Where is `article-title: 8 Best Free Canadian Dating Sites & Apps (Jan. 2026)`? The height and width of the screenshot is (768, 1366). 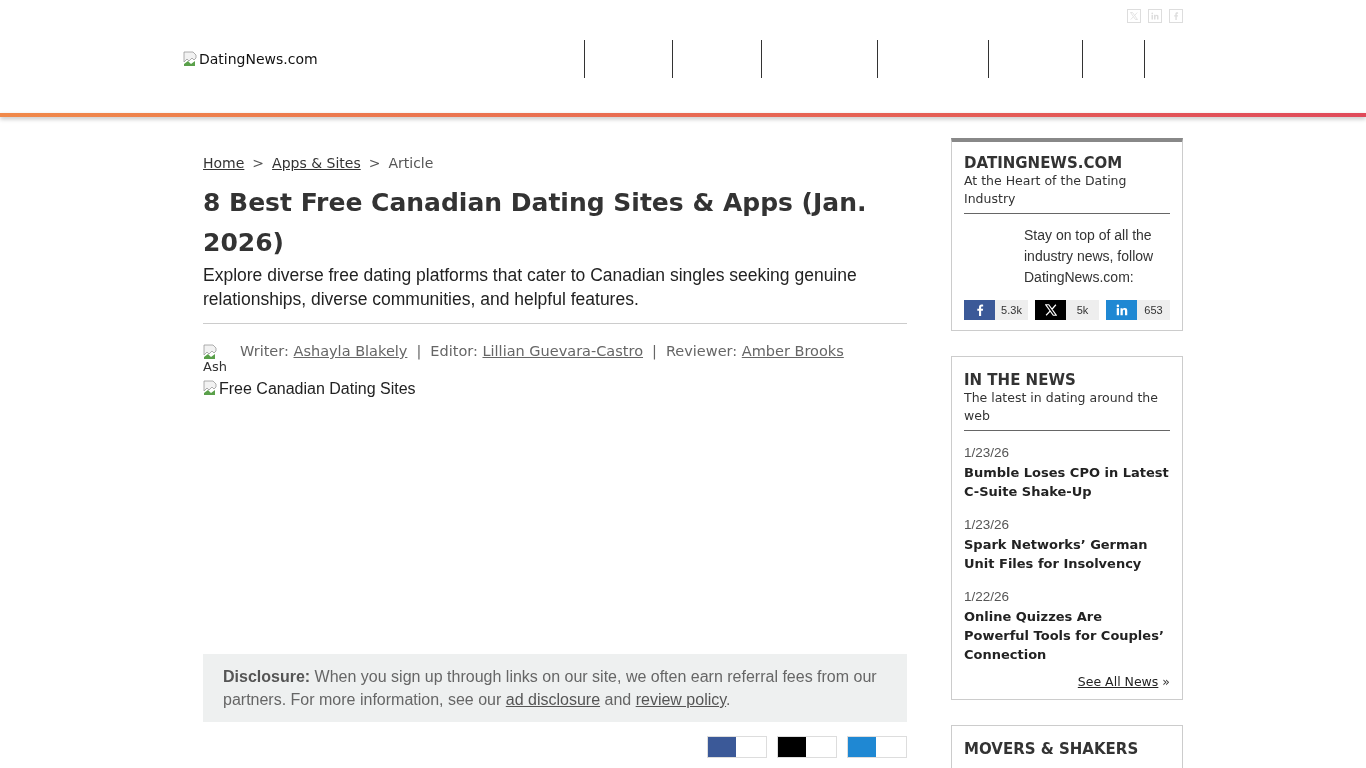 article-title: 8 Best Free Canadian Dating Sites & Apps (Jan. 2026) is located at coordinates (535, 223).